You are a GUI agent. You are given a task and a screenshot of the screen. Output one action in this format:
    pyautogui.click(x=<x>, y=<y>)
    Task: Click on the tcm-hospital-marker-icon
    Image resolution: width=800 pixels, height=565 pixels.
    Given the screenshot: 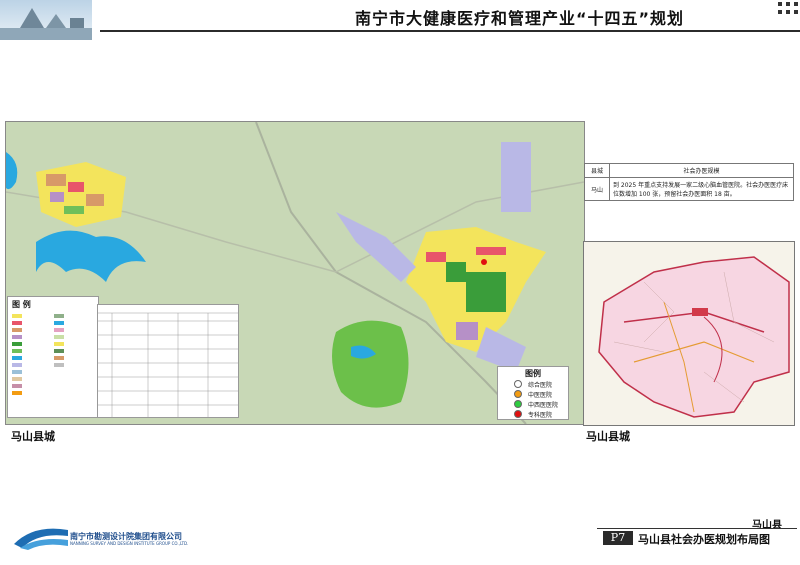 What is the action you would take?
    pyautogui.click(x=518, y=394)
    